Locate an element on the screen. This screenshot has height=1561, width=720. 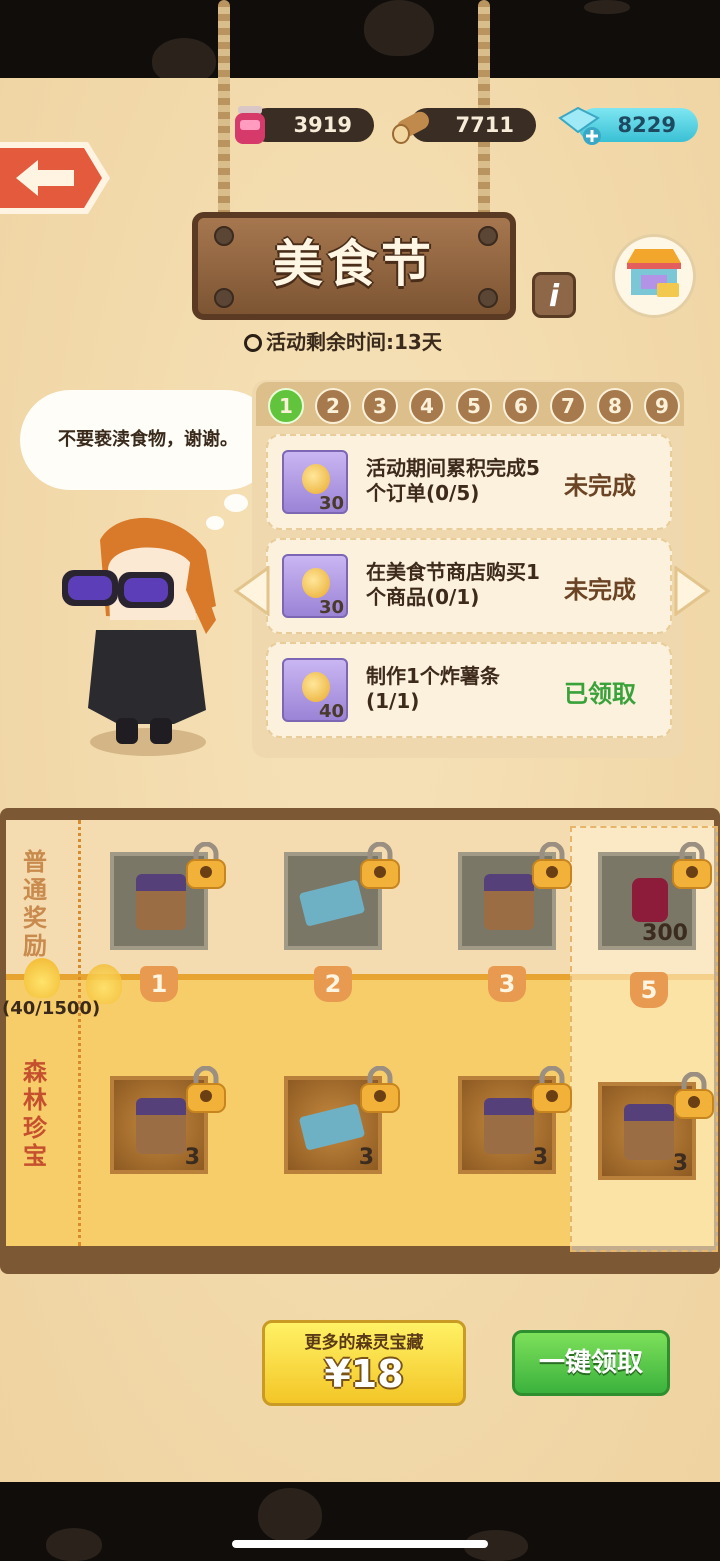
points-progress: (40/1500) is located at coordinates (51, 1008).